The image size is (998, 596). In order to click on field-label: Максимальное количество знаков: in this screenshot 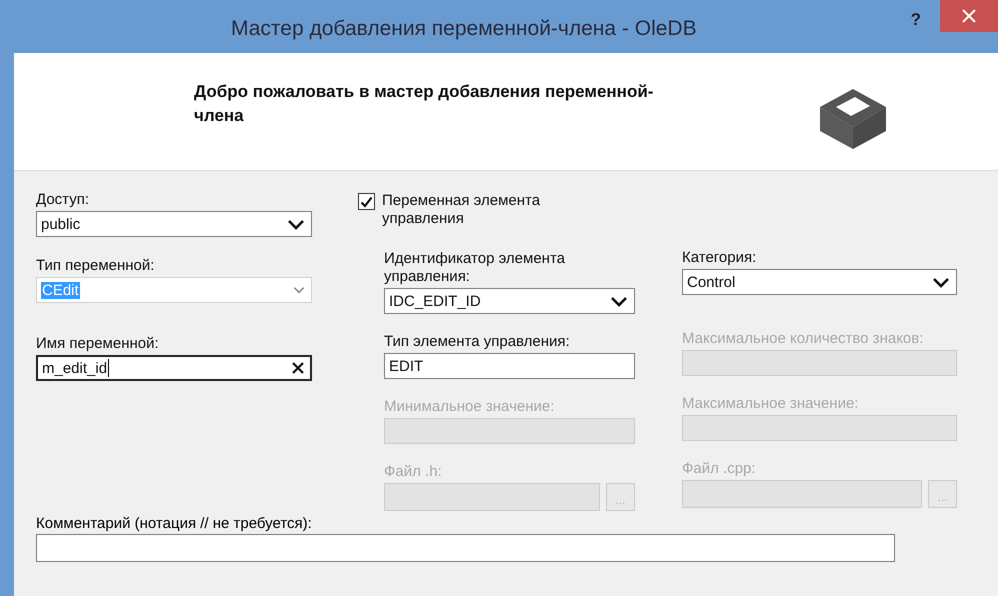, I will do `click(803, 339)`.